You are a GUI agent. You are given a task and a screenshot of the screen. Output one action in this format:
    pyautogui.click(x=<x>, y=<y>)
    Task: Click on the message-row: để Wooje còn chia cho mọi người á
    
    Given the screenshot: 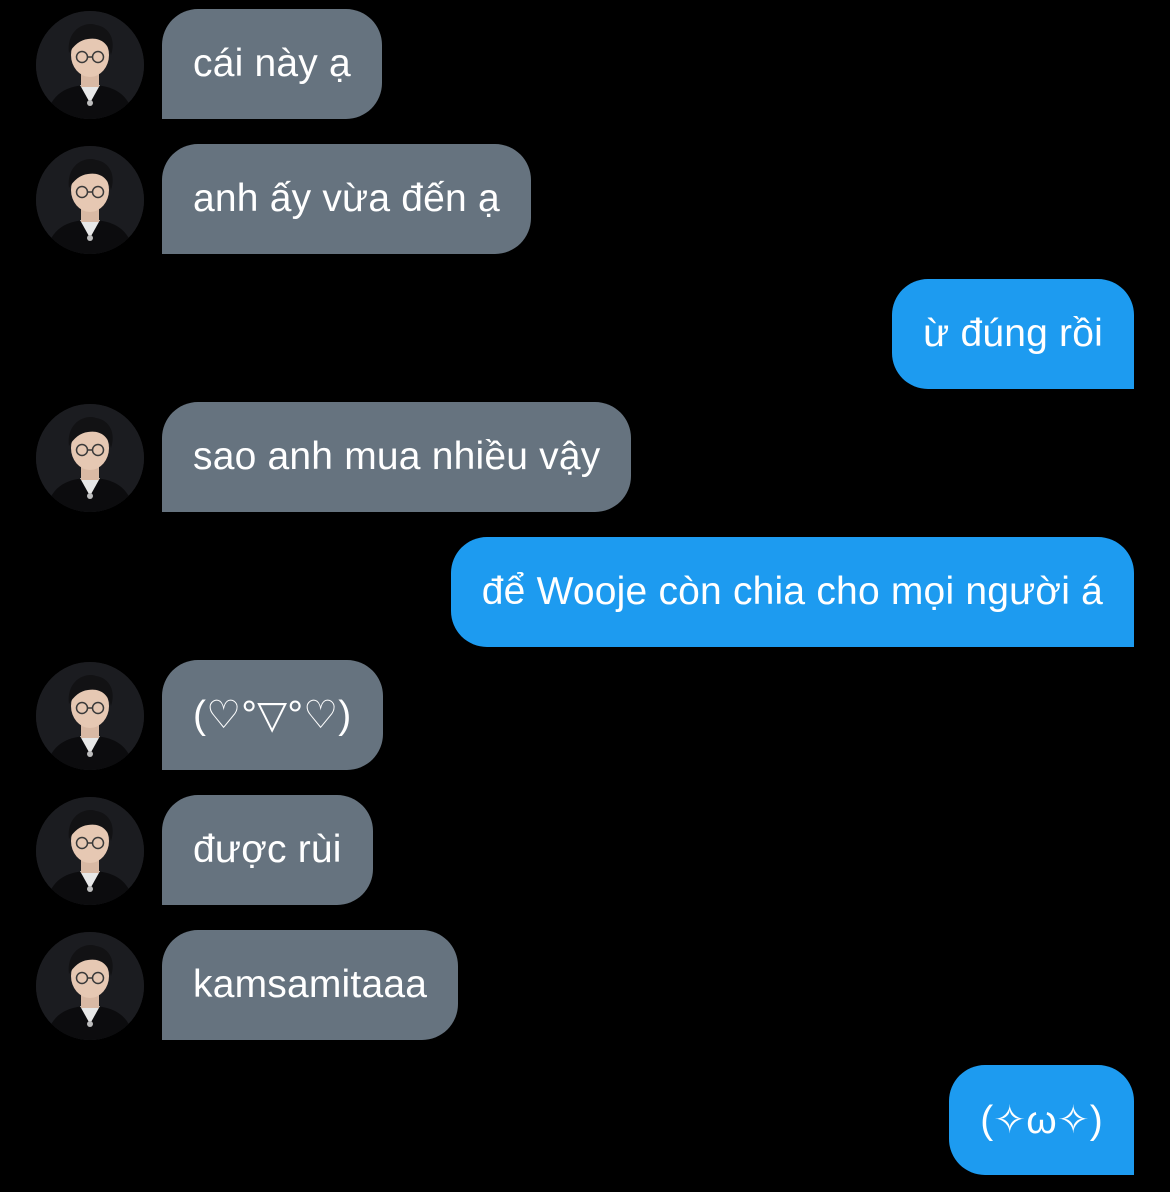 What is the action you would take?
    pyautogui.click(x=585, y=593)
    